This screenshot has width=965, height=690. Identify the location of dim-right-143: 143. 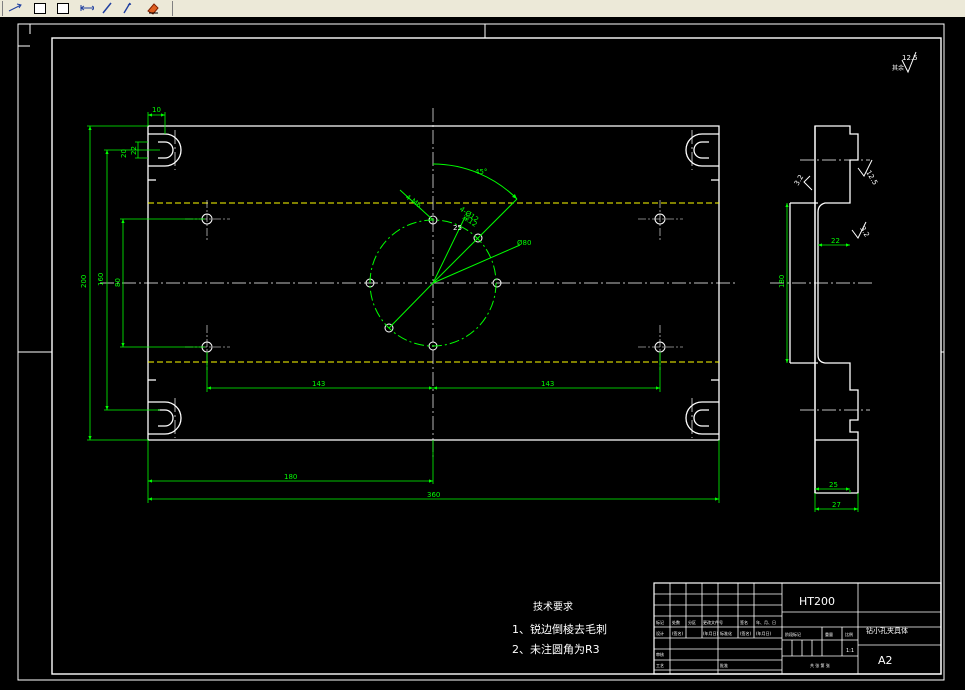
(547, 384).